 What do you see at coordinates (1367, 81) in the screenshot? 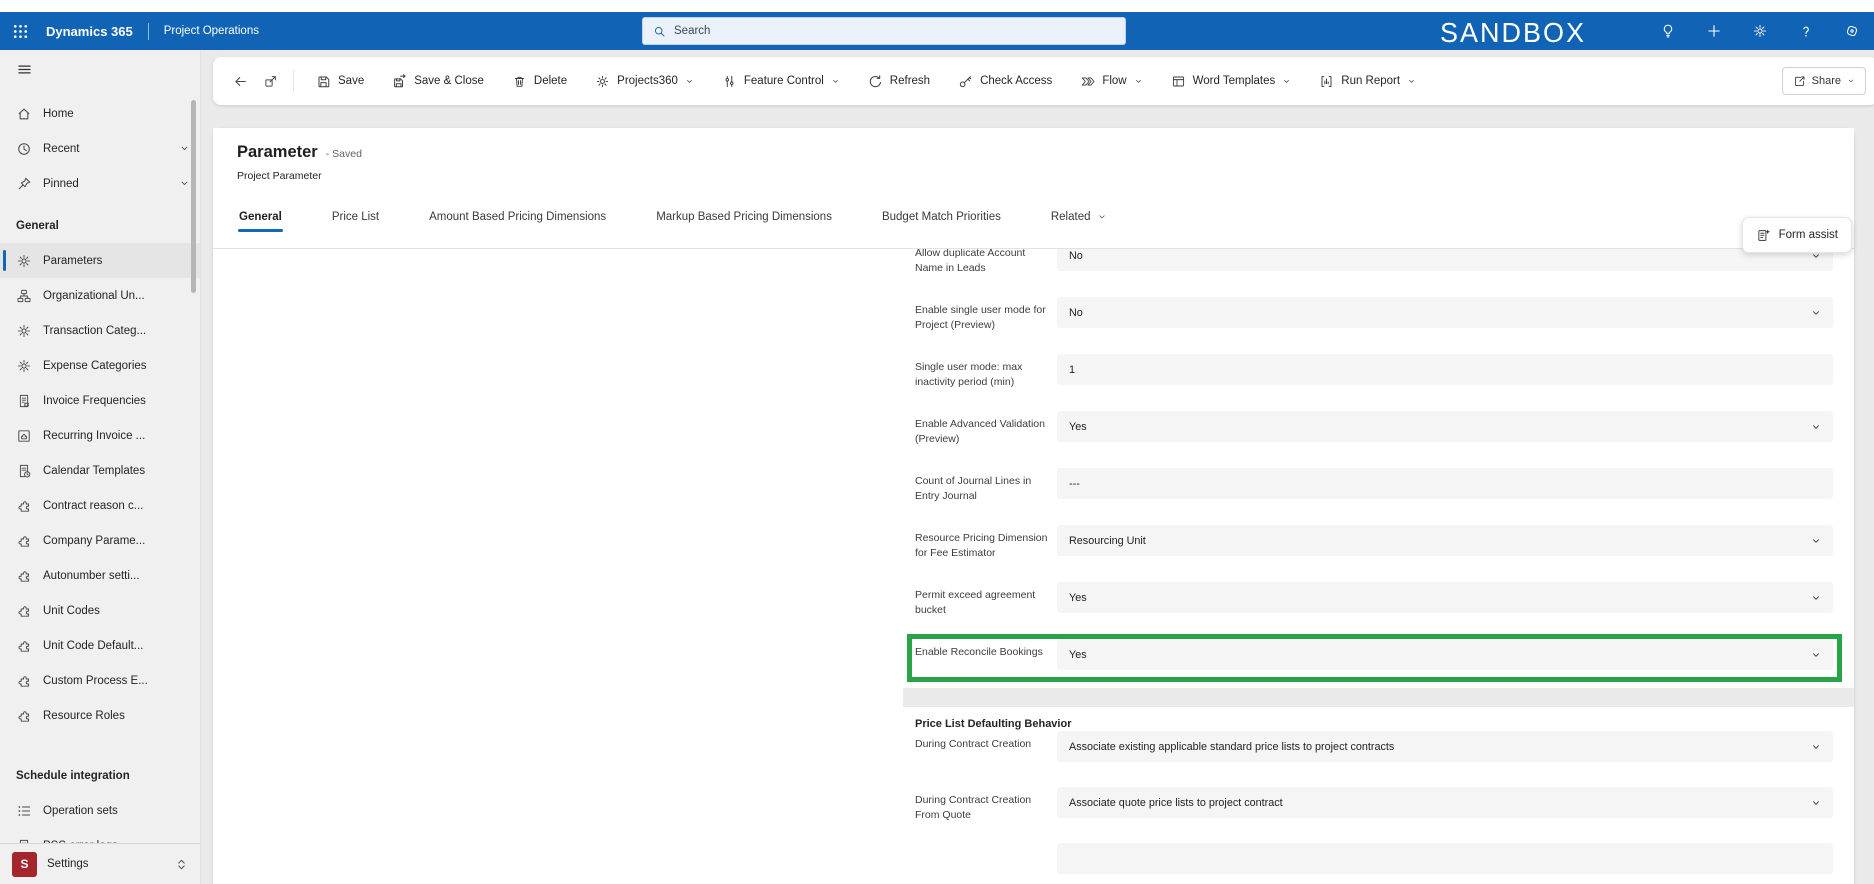
I see `command-button-run-report: Run Report` at bounding box center [1367, 81].